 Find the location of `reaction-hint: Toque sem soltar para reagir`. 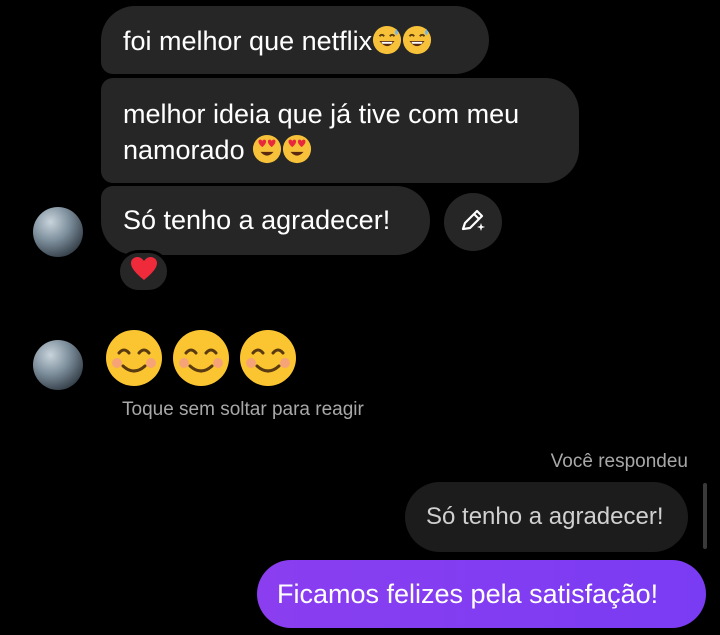

reaction-hint: Toque sem soltar para reagir is located at coordinates (243, 409).